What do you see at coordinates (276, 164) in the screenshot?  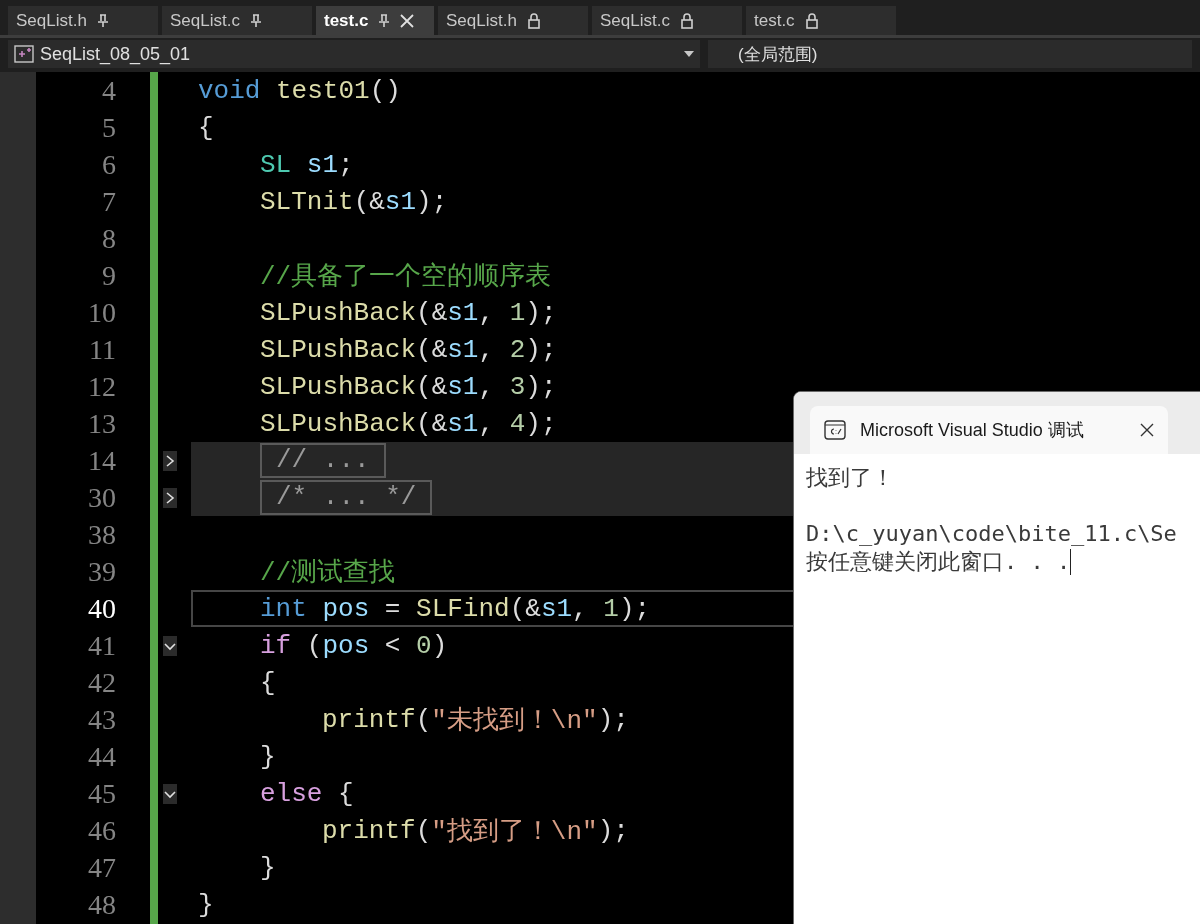 I see `code-token: SL` at bounding box center [276, 164].